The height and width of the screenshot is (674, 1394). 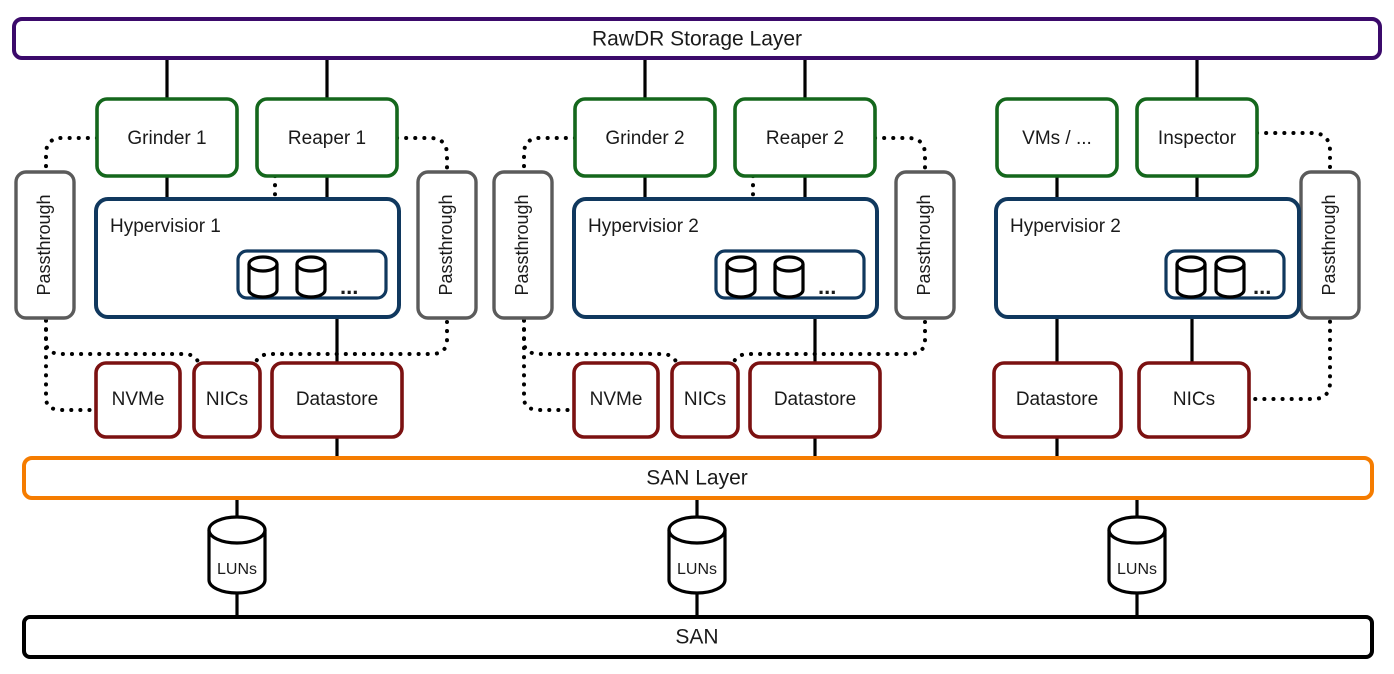 What do you see at coordinates (682, 187) in the screenshot?
I see `connectors-services-to-hypervisor` at bounding box center [682, 187].